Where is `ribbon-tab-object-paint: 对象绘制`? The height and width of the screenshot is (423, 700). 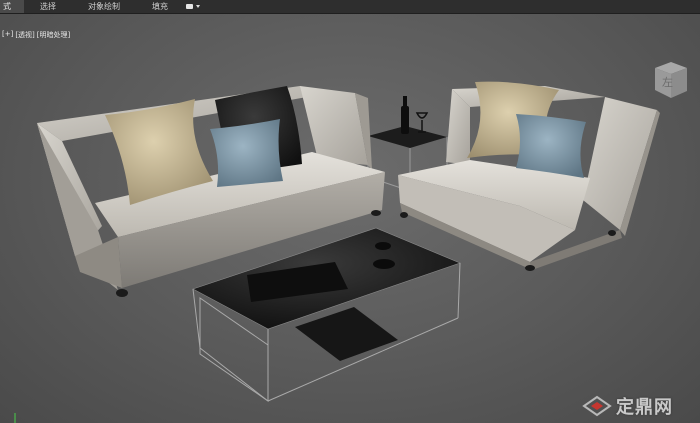 ribbon-tab-object-paint: 对象绘制 is located at coordinates (104, 6).